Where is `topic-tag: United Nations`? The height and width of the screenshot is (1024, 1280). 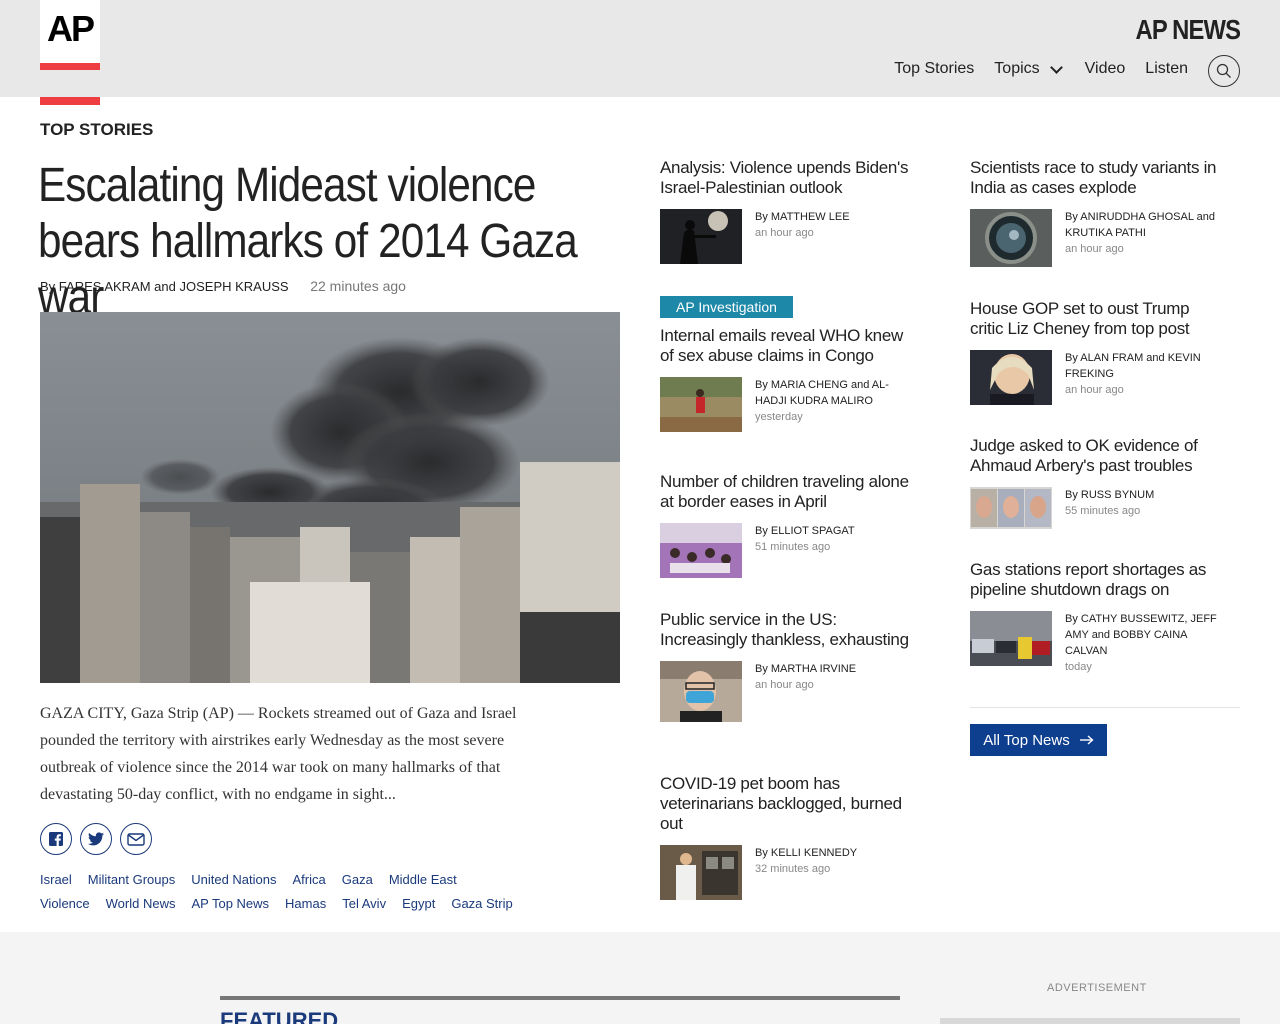 topic-tag: United Nations is located at coordinates (233, 880).